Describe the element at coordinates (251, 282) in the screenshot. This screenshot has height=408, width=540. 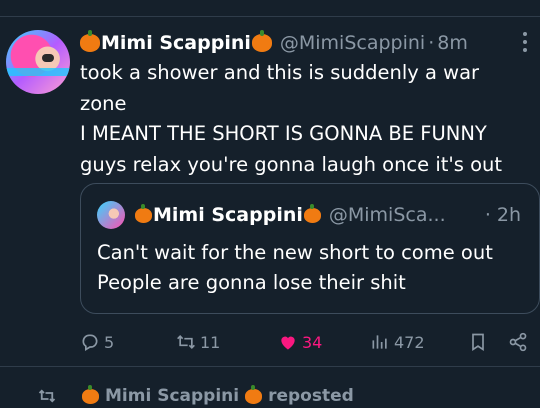
I see `quote-line: People are gonna lose their shit` at that location.